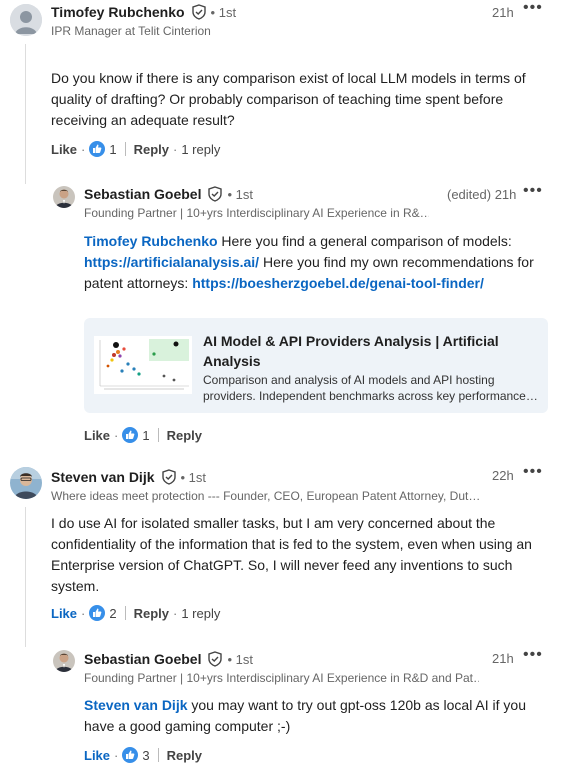 The image size is (561, 775). I want to click on comment-header: Timofey Rubchenko • 1st, so click(143, 12).